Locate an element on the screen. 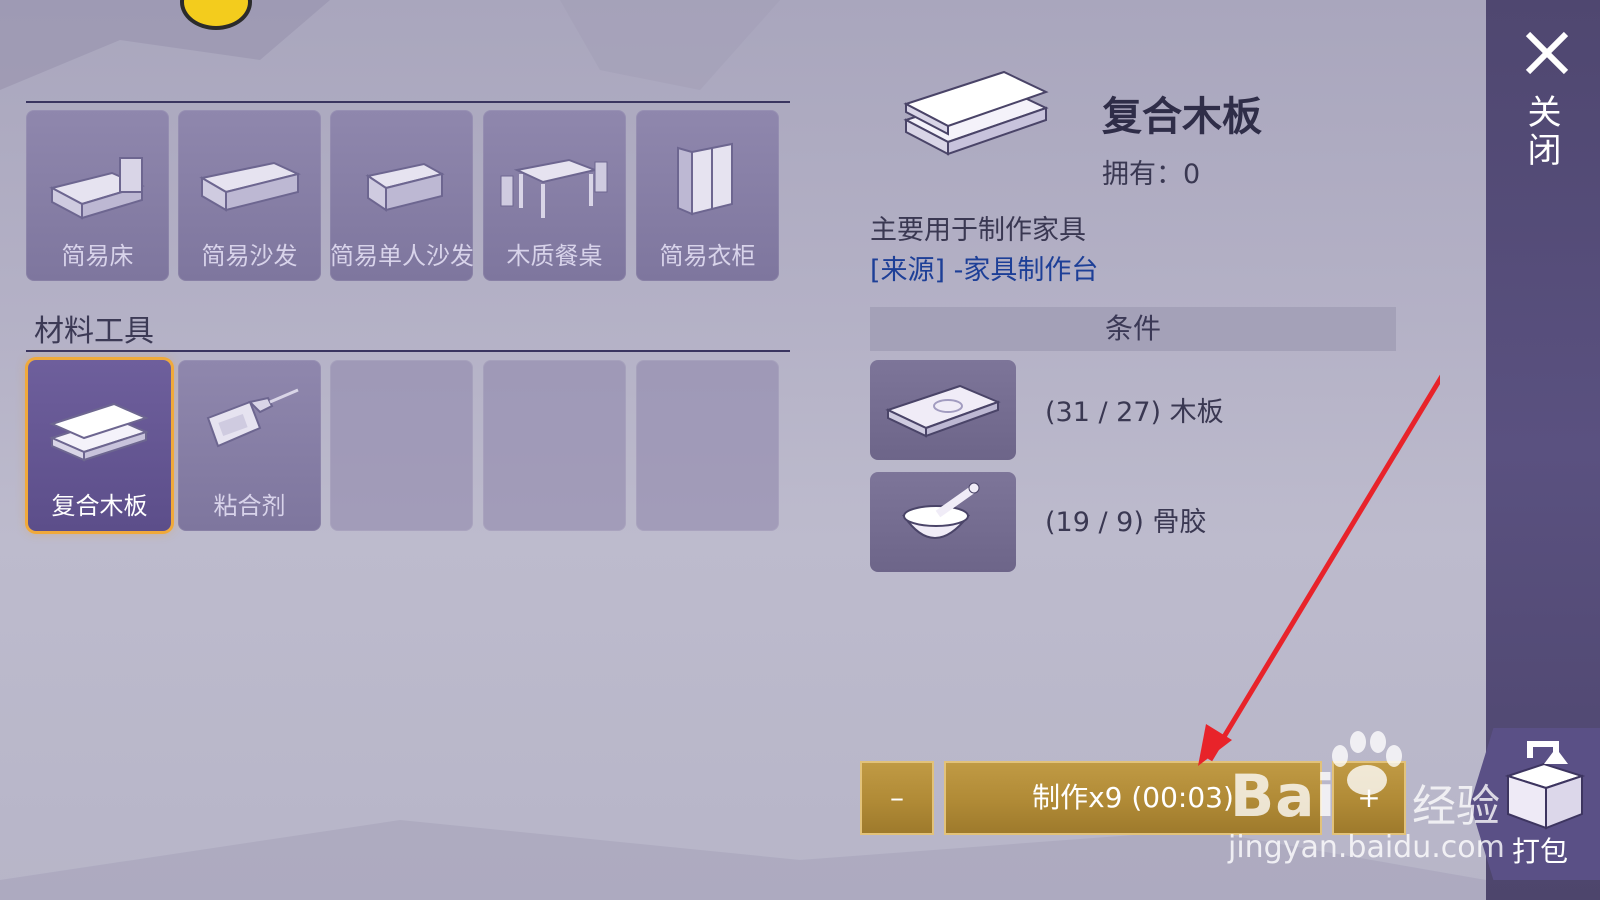 This screenshot has height=900, width=1600. furniture-slot-dining-table: 木质餐桌 is located at coordinates (554, 195).